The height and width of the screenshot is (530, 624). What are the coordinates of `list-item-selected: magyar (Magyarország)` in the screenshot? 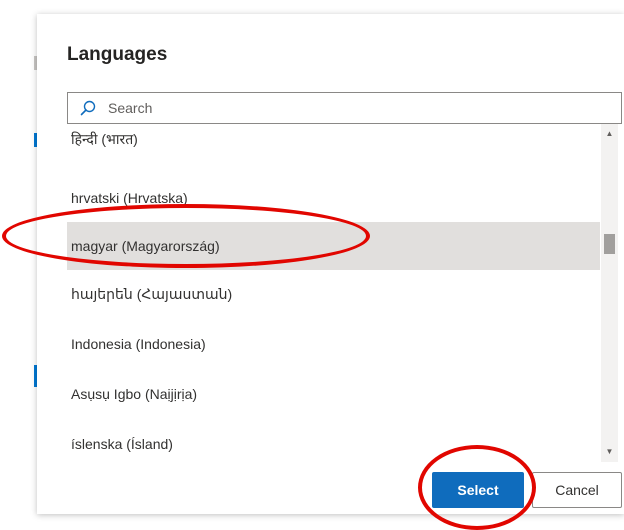 It's located at (333, 246).